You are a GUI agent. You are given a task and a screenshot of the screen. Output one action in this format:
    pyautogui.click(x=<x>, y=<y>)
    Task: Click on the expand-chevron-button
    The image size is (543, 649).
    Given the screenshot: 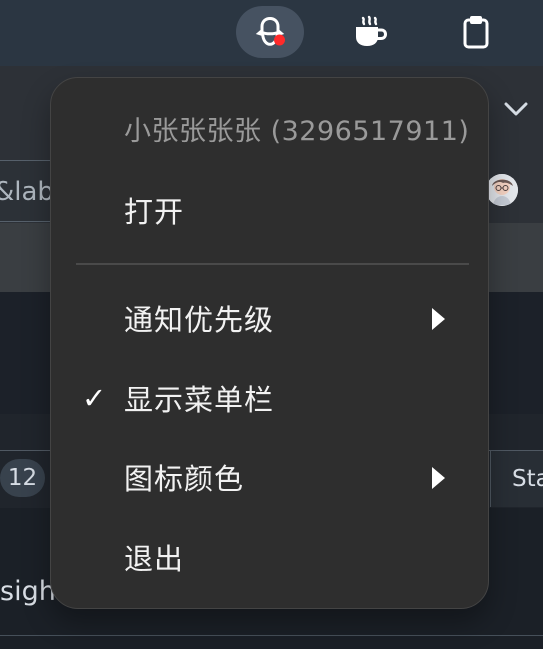 What is the action you would take?
    pyautogui.click(x=516, y=109)
    